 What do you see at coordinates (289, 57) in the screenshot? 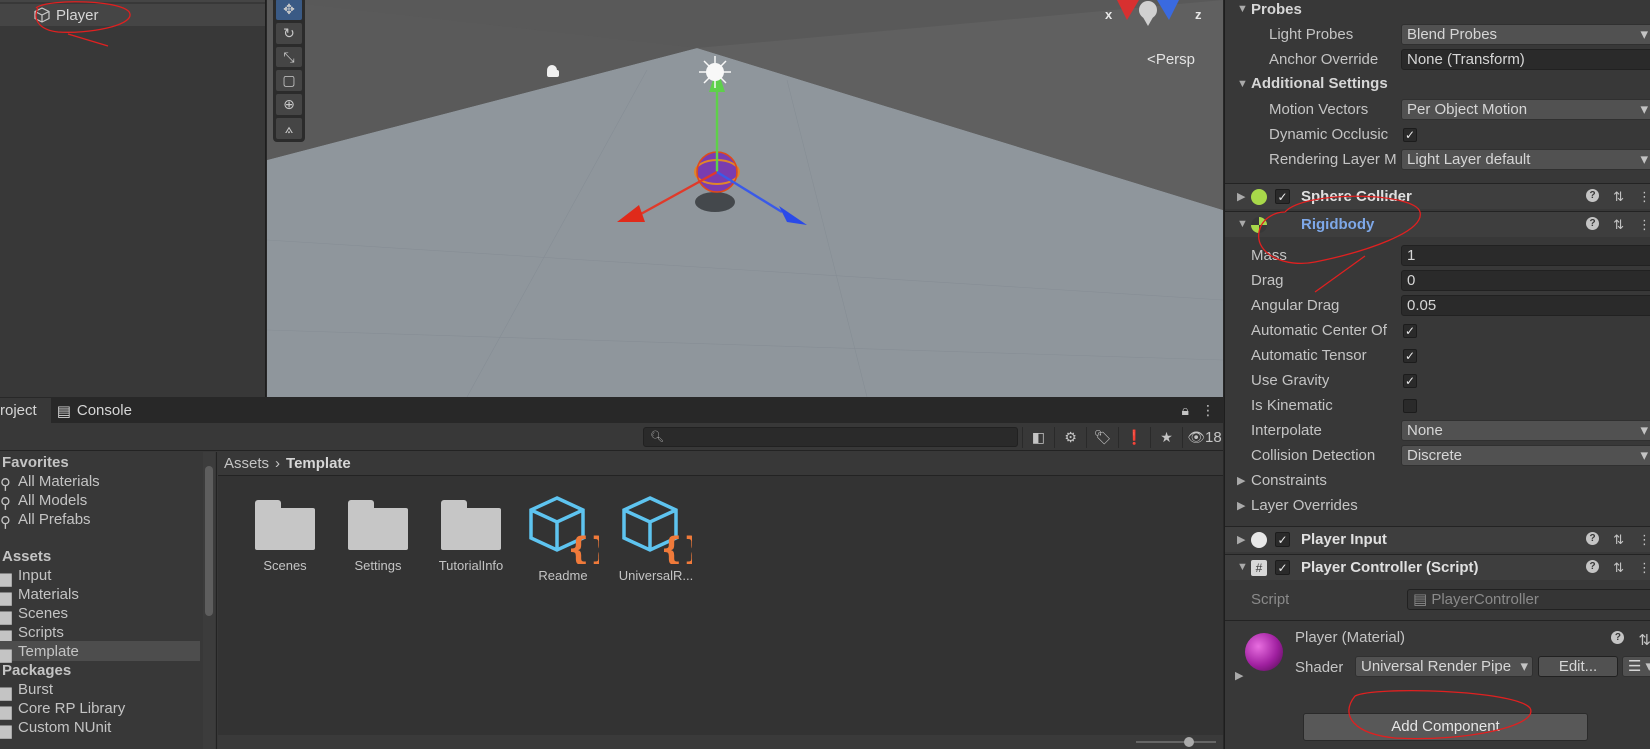
I see `scale-tool-button: ⤡` at bounding box center [289, 57].